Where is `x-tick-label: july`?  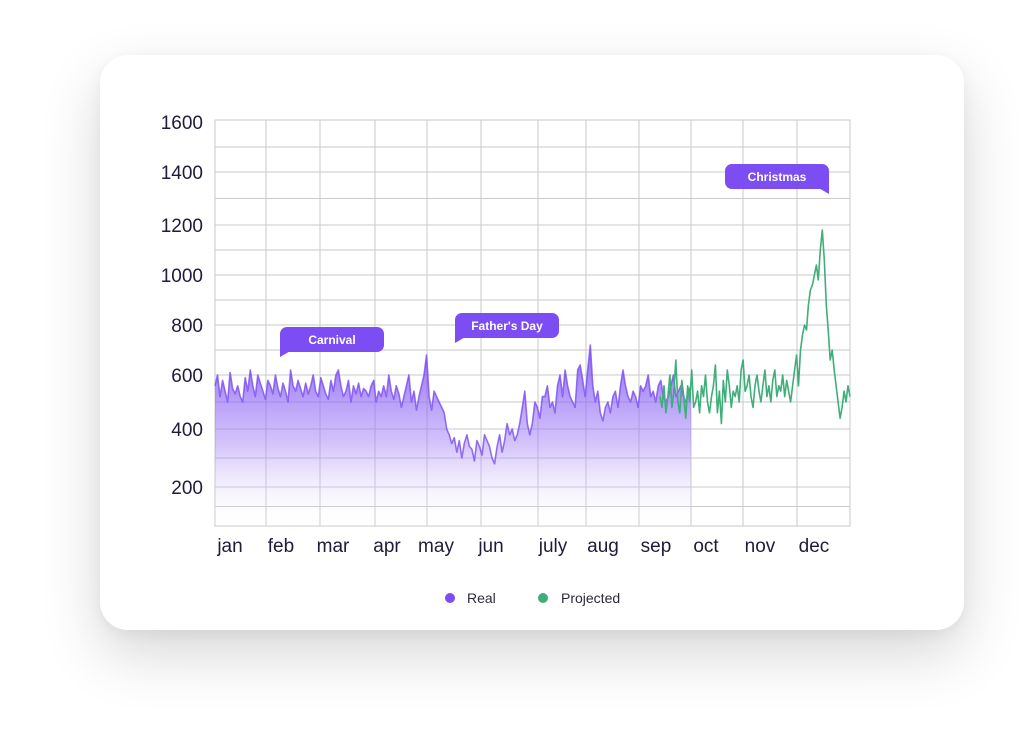 x-tick-label: july is located at coordinates (553, 546).